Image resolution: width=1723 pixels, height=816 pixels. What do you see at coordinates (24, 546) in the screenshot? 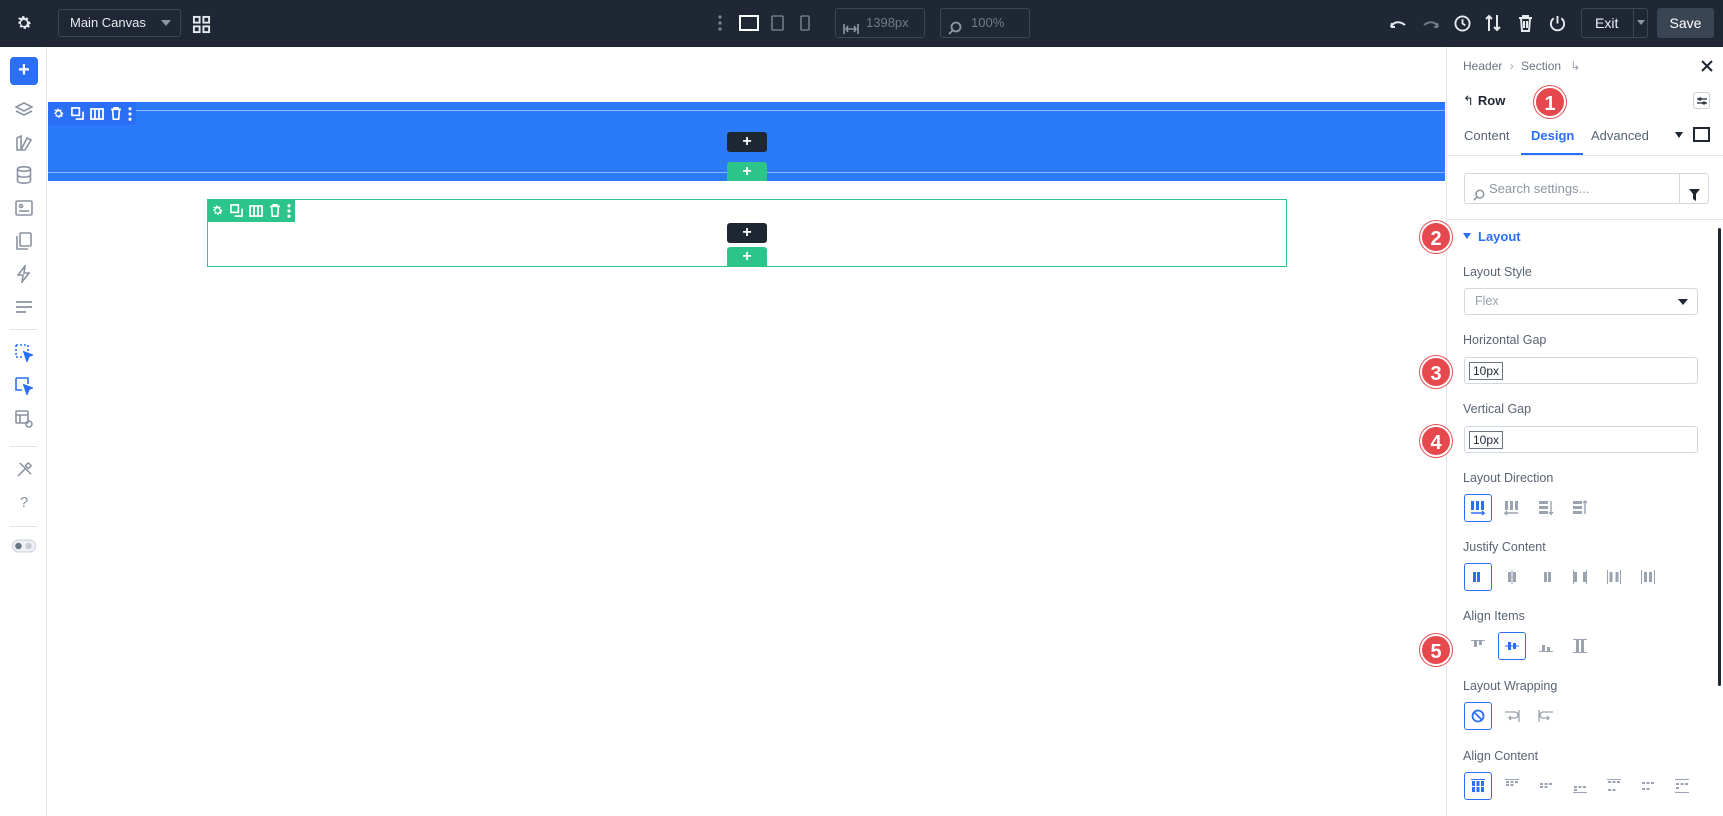
I see `toggle-switch-icon` at bounding box center [24, 546].